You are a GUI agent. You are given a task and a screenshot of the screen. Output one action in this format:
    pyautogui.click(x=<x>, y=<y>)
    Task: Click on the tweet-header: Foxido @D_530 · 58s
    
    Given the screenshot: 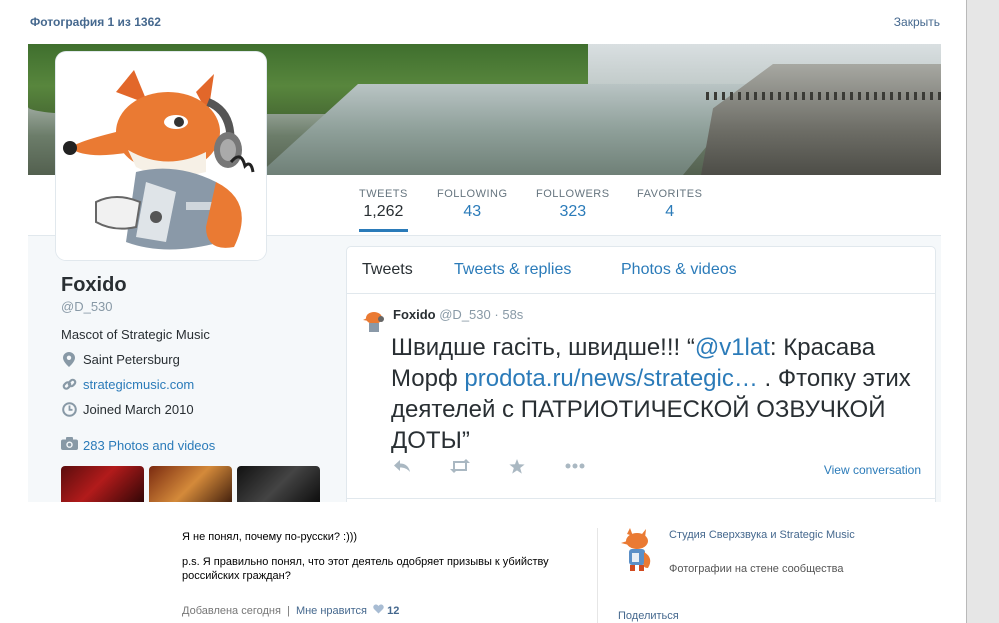 What is the action you would take?
    pyautogui.click(x=458, y=314)
    